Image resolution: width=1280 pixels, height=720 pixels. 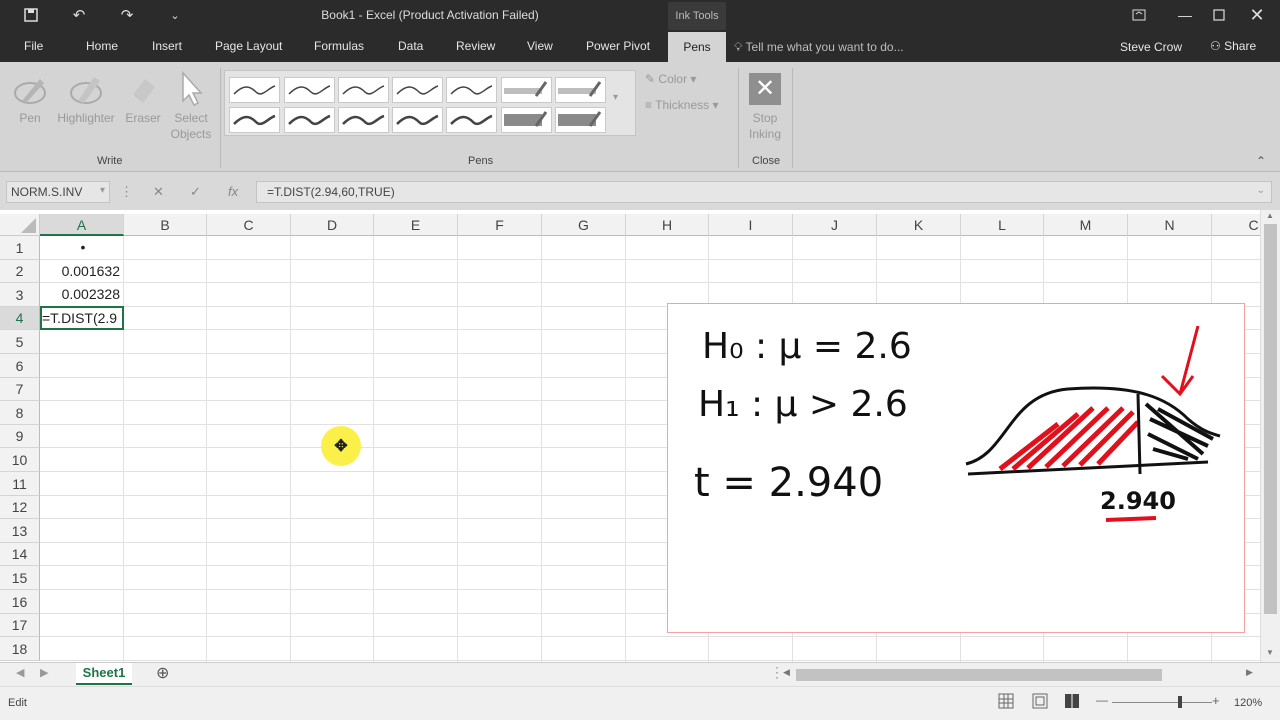 What do you see at coordinates (58, 192) in the screenshot?
I see `name-box: NORM.S.INV ▾` at bounding box center [58, 192].